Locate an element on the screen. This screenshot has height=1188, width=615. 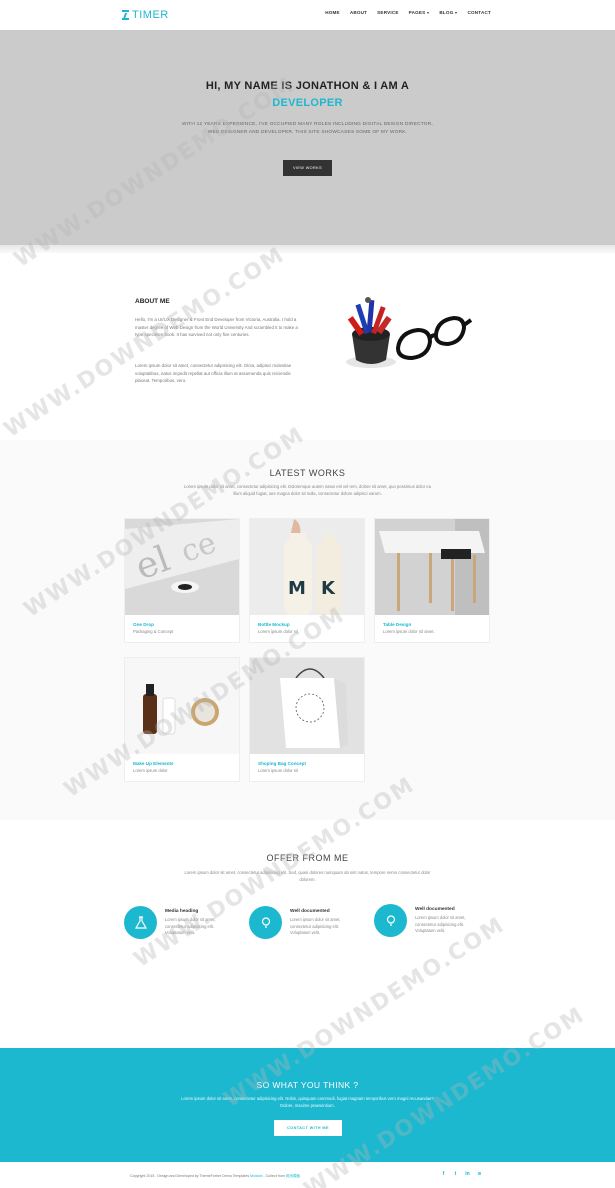
work-card-title: One Drop is located at coordinates (143, 624).